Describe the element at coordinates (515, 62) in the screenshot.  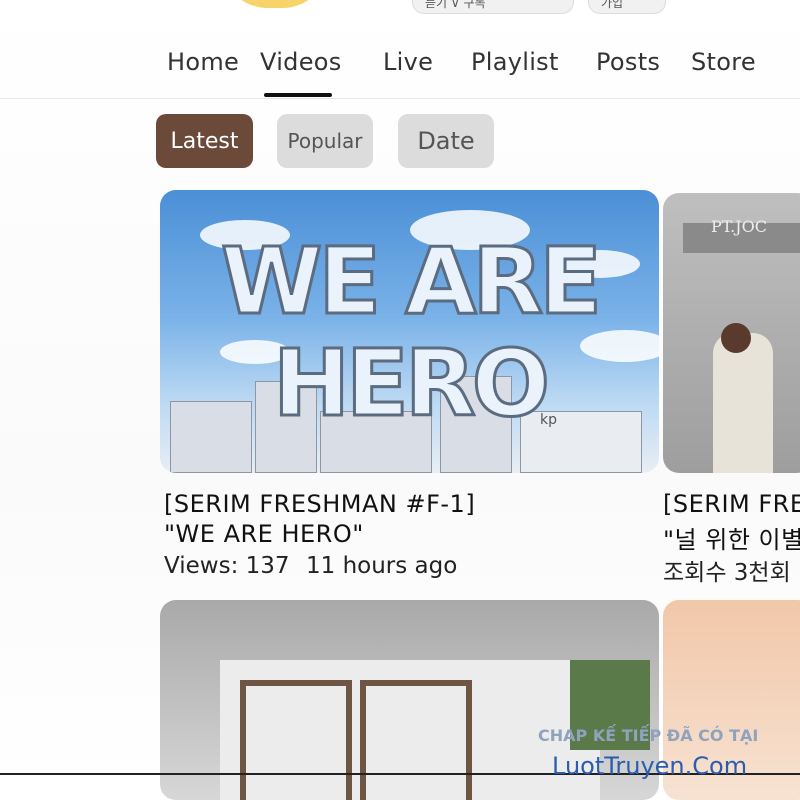
I see `tab-playlist: Playlist` at that location.